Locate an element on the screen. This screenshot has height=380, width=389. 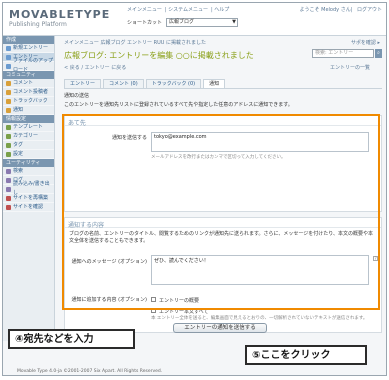
trackback-icon is located at coordinates (8, 101).